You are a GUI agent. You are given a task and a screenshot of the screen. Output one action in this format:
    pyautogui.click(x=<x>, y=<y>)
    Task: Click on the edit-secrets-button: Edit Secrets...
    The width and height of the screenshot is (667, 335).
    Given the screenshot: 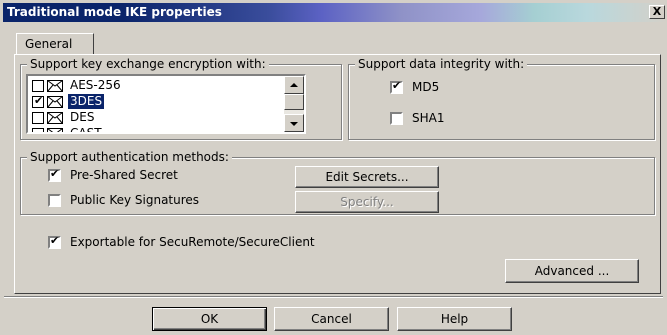 What is the action you would take?
    pyautogui.click(x=367, y=177)
    